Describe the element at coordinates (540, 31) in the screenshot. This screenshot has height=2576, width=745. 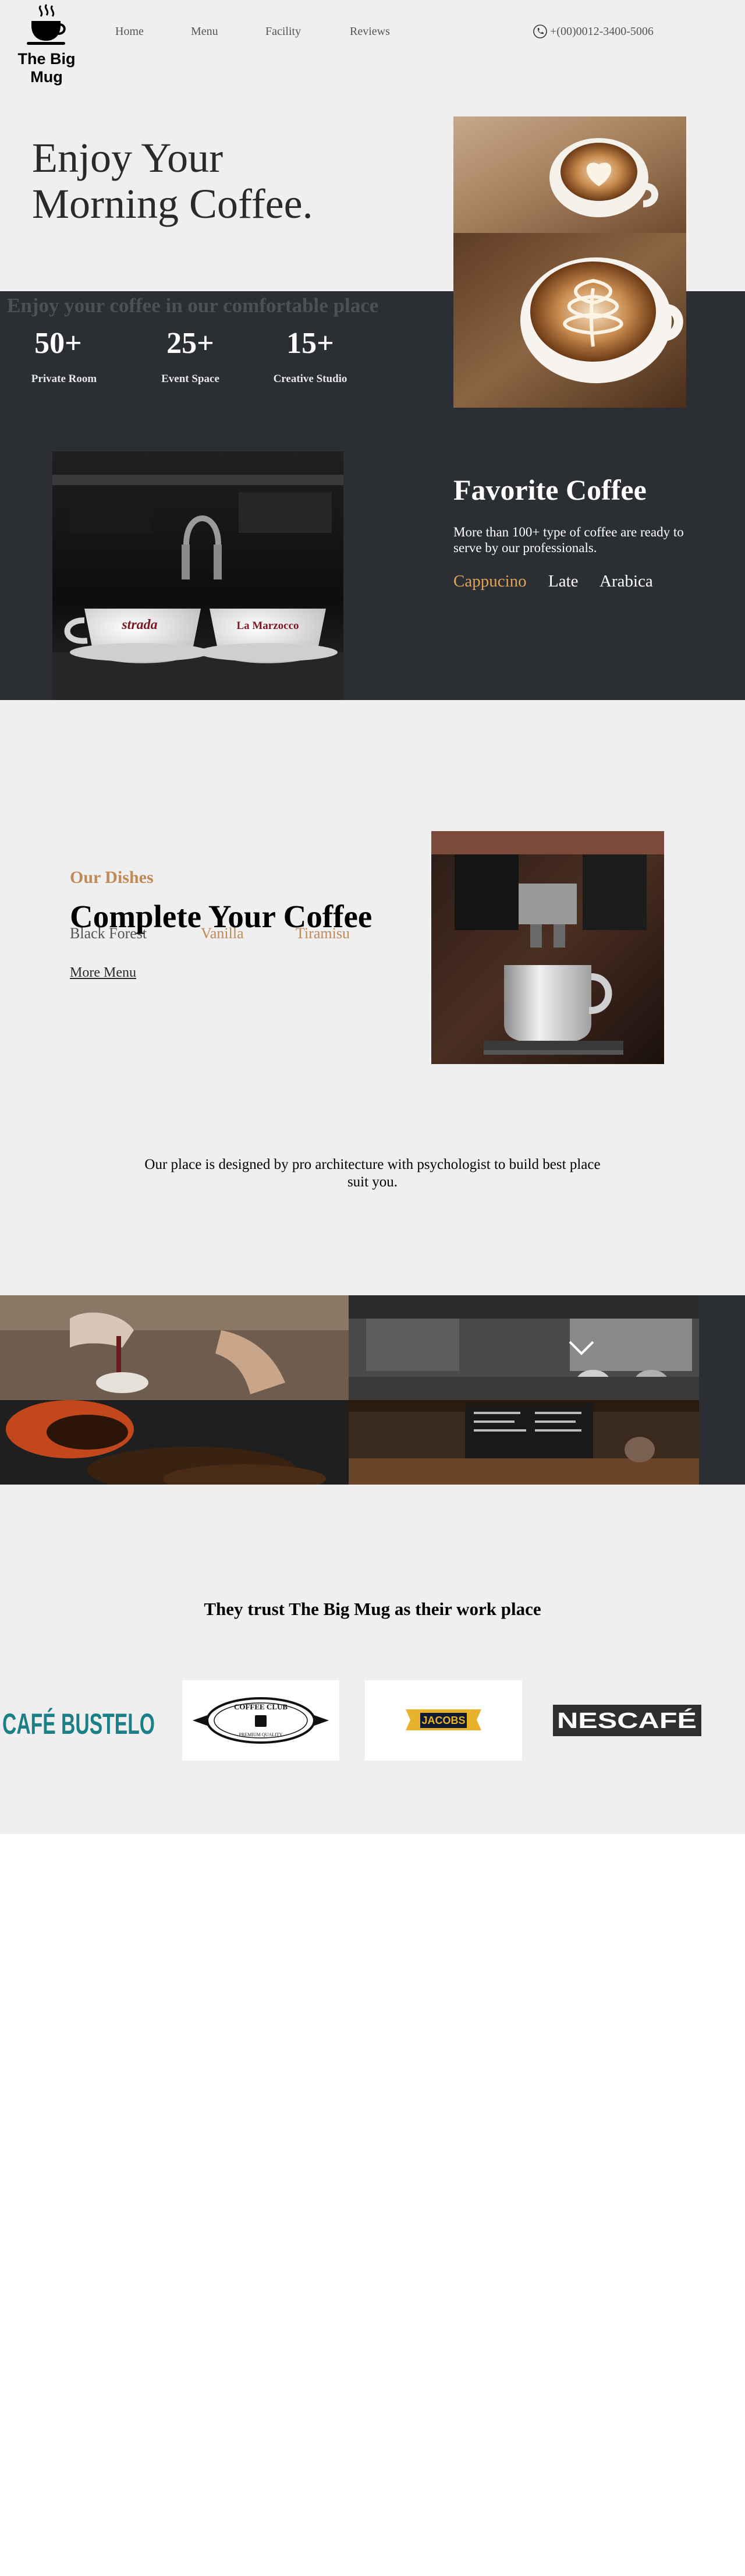
I see `phone-icon` at that location.